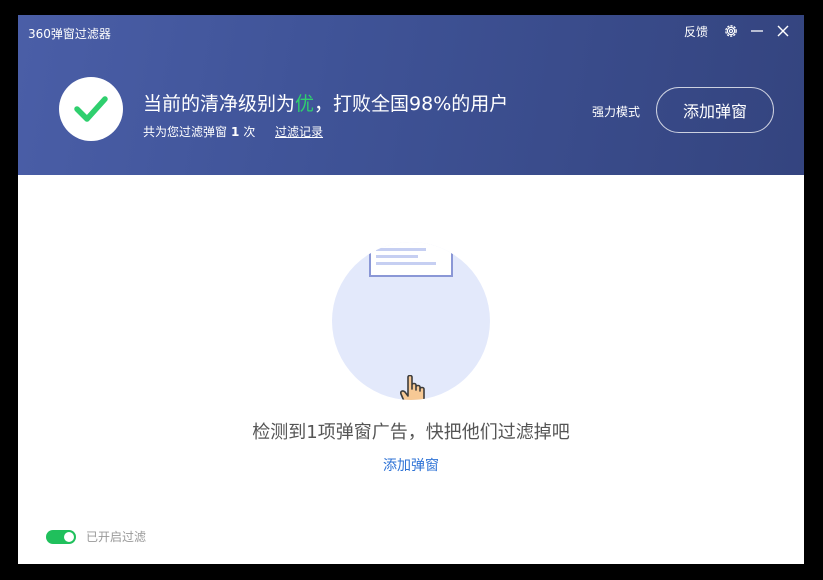 The image size is (823, 580). Describe the element at coordinates (116, 537) in the screenshot. I see `filter-toggle-label: 已开启过滤` at that location.